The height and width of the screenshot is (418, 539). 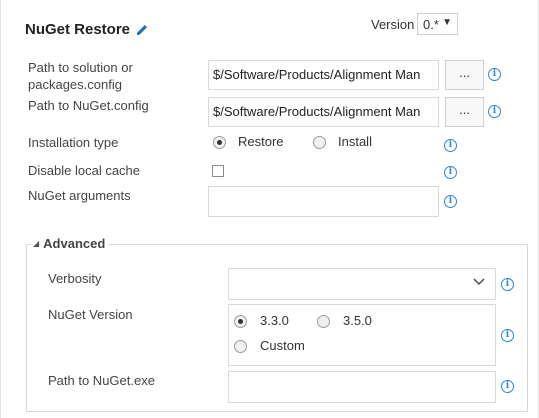 I want to click on nuget-arguments-input, so click(x=323, y=201).